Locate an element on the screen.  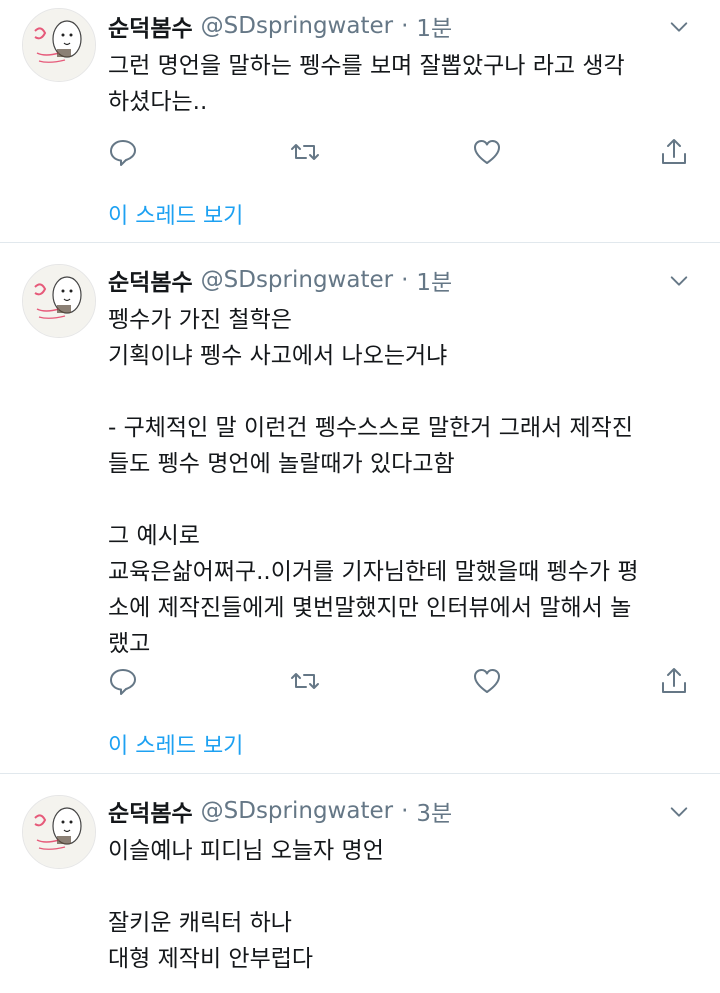
tweet-line: 기획이냐 펭수 사고에서 나오는거냐 is located at coordinates (278, 356).